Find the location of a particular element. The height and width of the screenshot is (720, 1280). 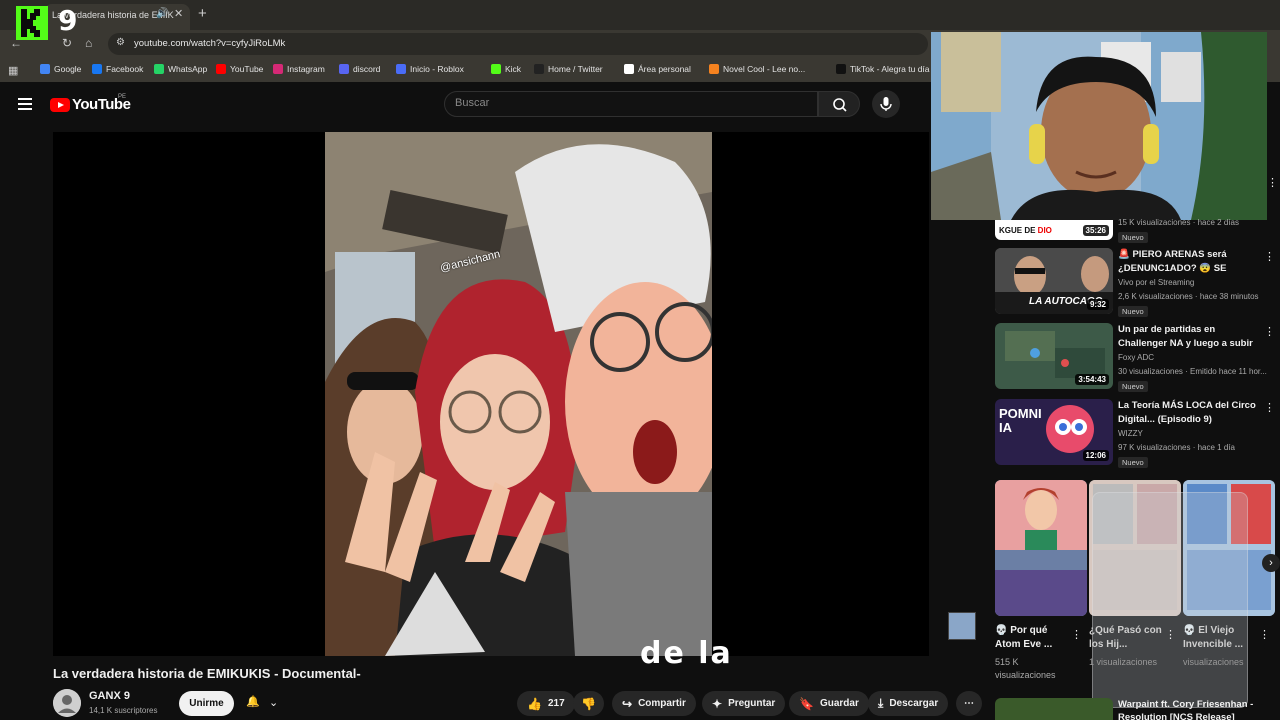

share-label: Compartir is located at coordinates (662, 703).